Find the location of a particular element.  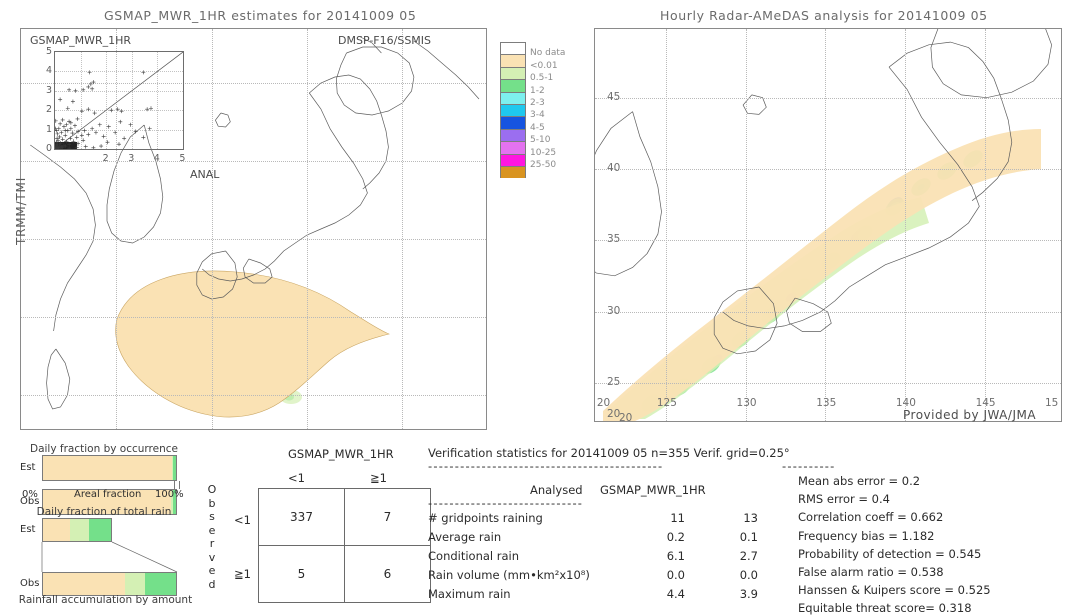

colorbar-label-2: 0.5-1 is located at coordinates (542, 78).